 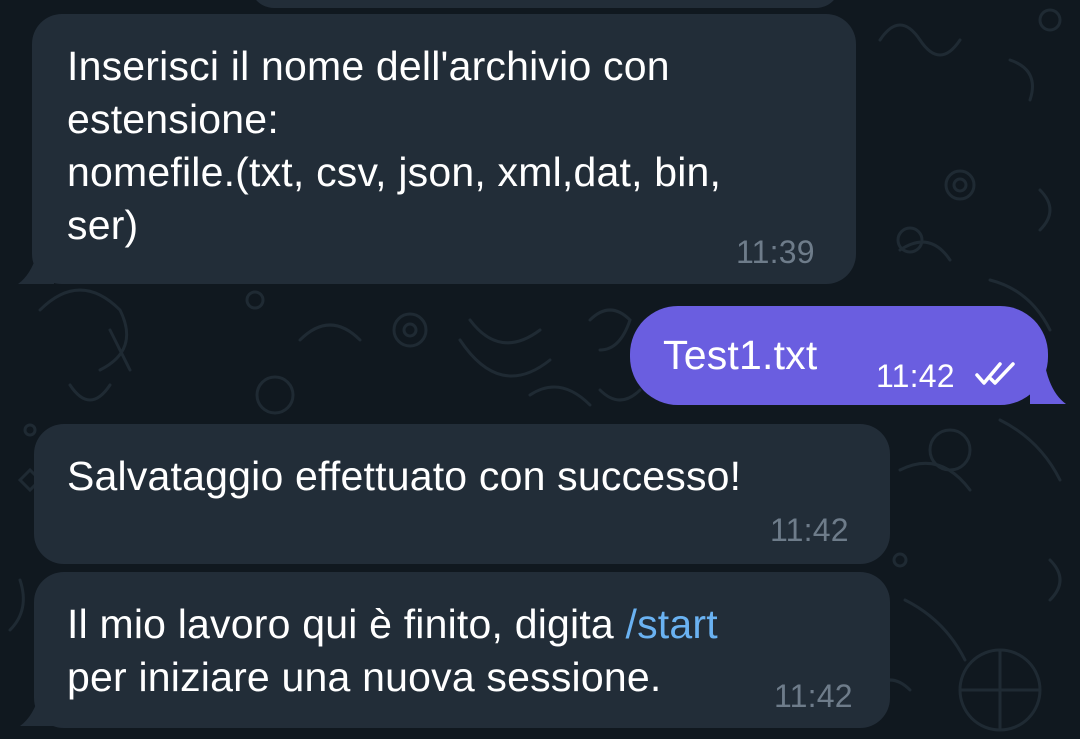 What do you see at coordinates (775, 252) in the screenshot?
I see `message-timestamp: 11:39` at bounding box center [775, 252].